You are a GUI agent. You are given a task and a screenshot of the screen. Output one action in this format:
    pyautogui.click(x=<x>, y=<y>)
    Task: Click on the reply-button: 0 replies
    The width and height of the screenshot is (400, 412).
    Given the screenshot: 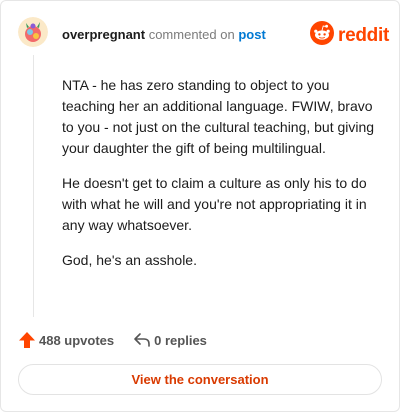 What is the action you would take?
    pyautogui.click(x=170, y=340)
    